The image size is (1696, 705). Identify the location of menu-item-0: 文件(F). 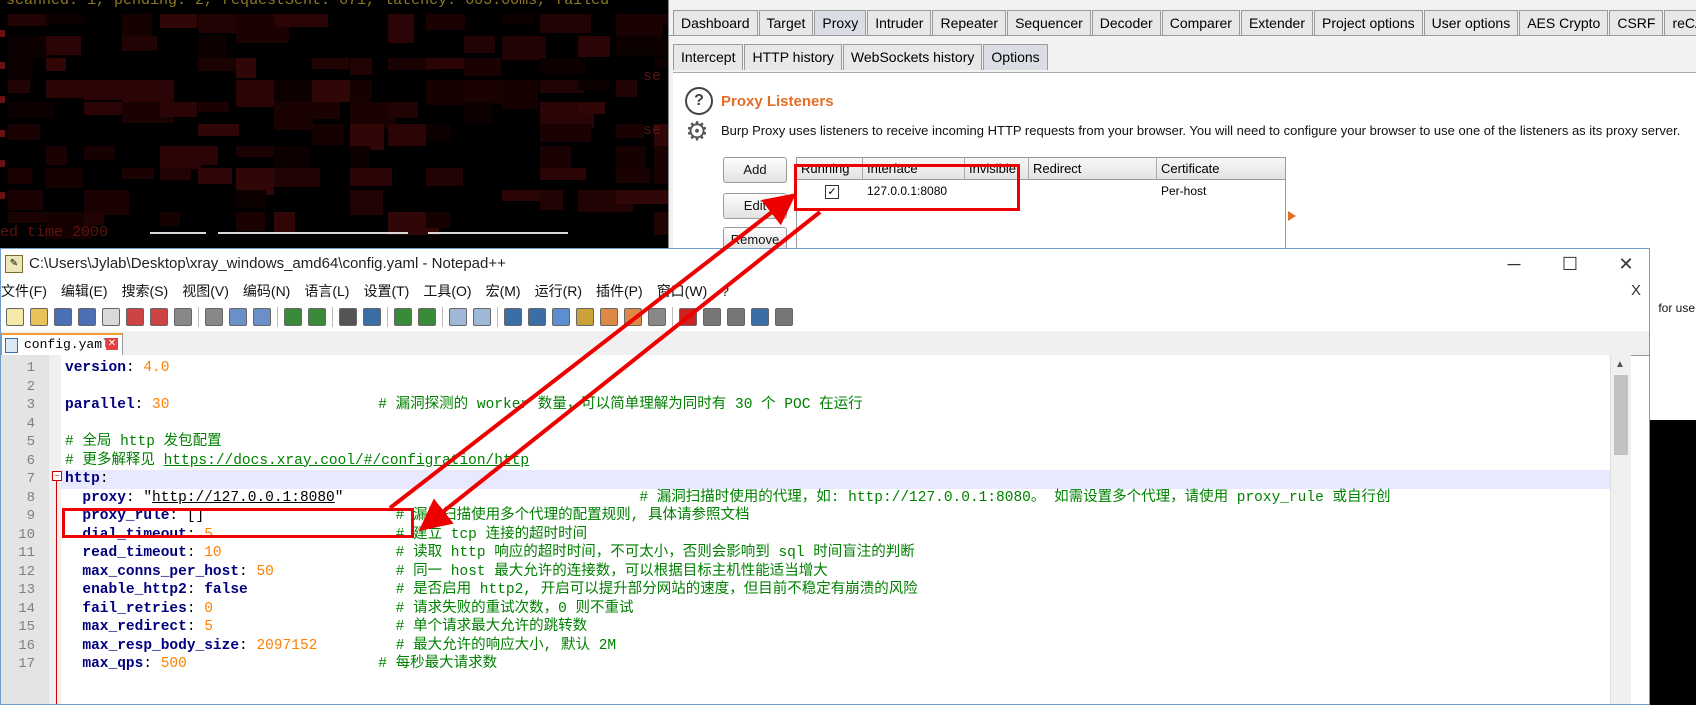
(24, 291).